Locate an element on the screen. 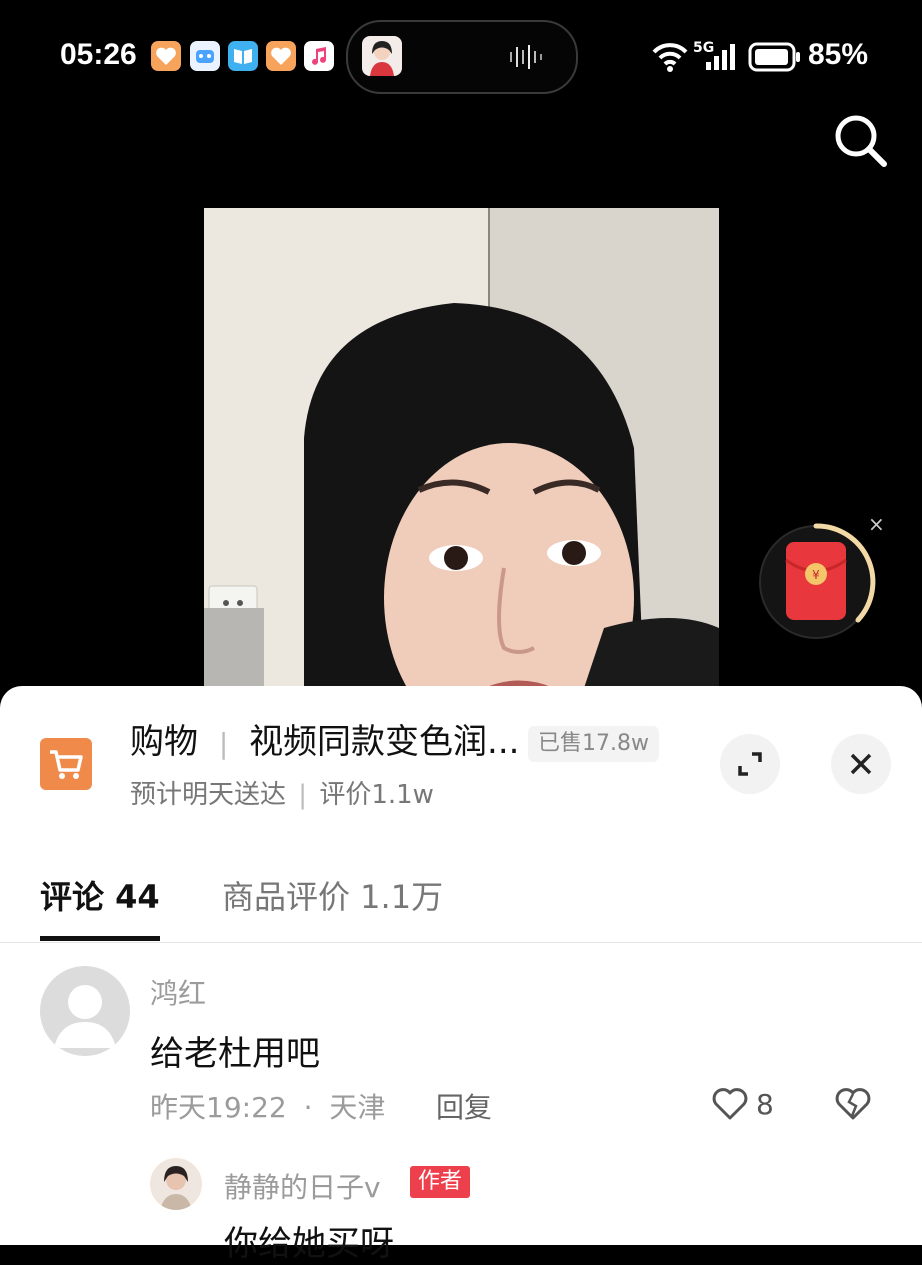  delivery-estimate: 预计明天送达 is located at coordinates (208, 795).